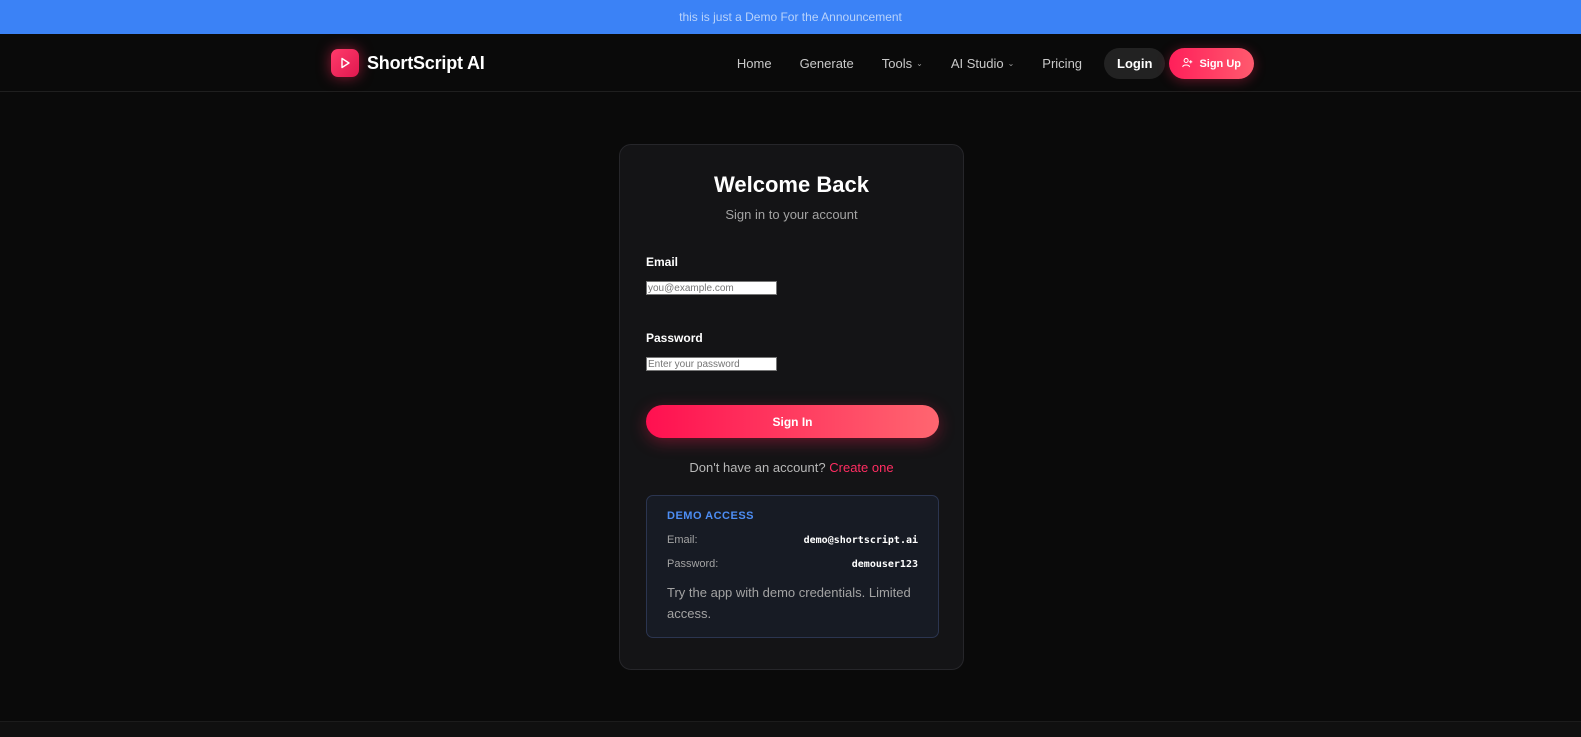 Image resolution: width=1581 pixels, height=737 pixels. What do you see at coordinates (710, 516) in the screenshot?
I see `demo-heading: DEMO ACCESS` at bounding box center [710, 516].